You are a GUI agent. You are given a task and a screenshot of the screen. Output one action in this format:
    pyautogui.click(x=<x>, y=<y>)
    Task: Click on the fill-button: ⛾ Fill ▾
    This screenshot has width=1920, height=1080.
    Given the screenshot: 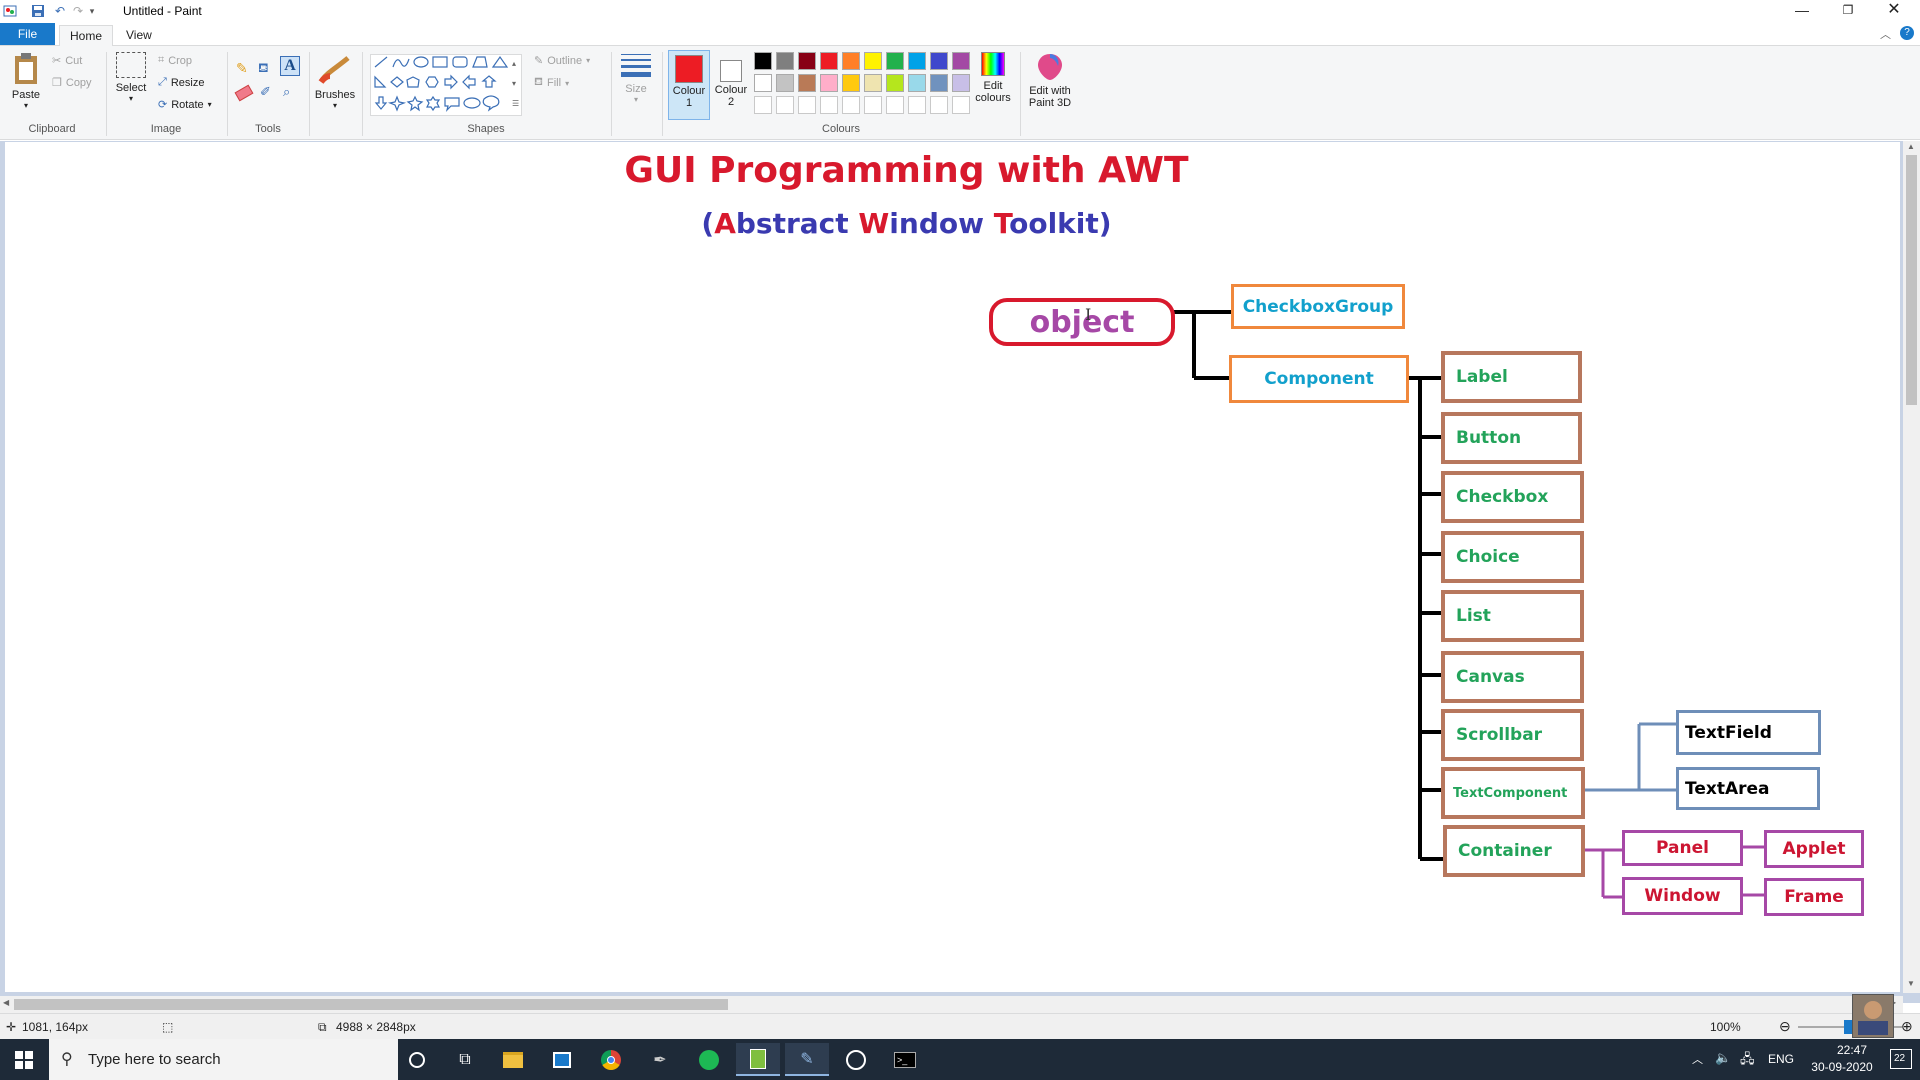 What is the action you would take?
    pyautogui.click(x=551, y=83)
    